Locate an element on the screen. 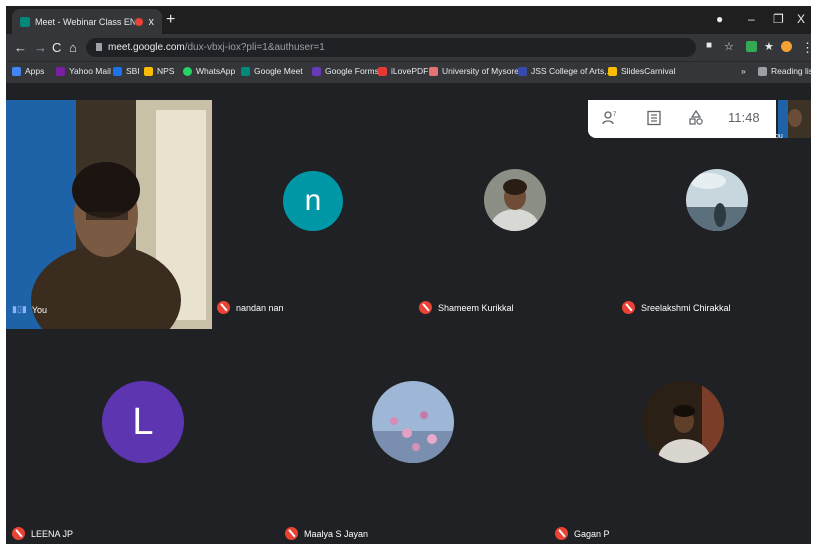  sbi-icon is located at coordinates (117, 71).